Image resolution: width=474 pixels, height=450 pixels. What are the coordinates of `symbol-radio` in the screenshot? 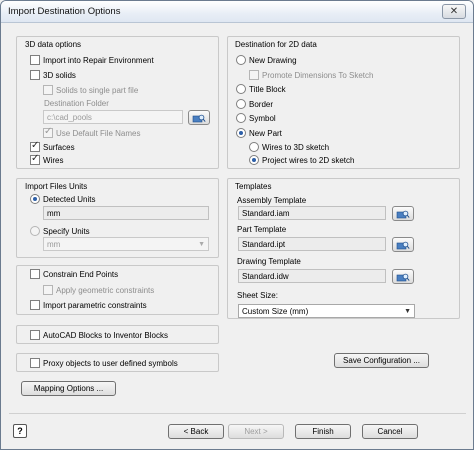 It's located at (241, 118).